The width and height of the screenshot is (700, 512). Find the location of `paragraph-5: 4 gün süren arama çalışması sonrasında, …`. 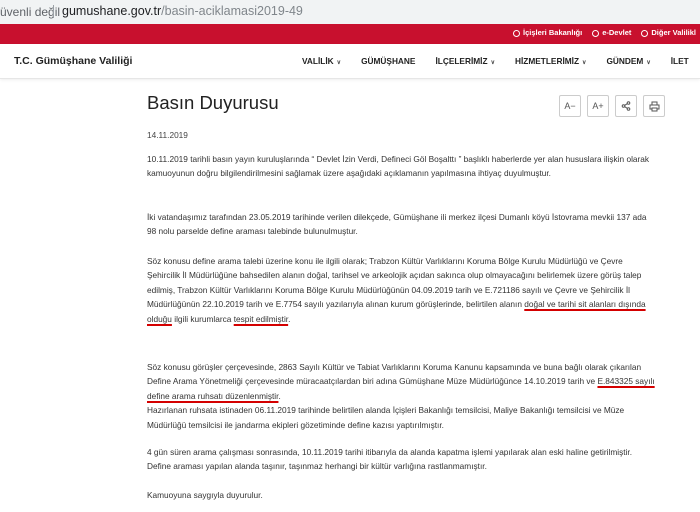

paragraph-5: 4 gün süren arama çalışması sonrasında, … is located at coordinates (390, 459).